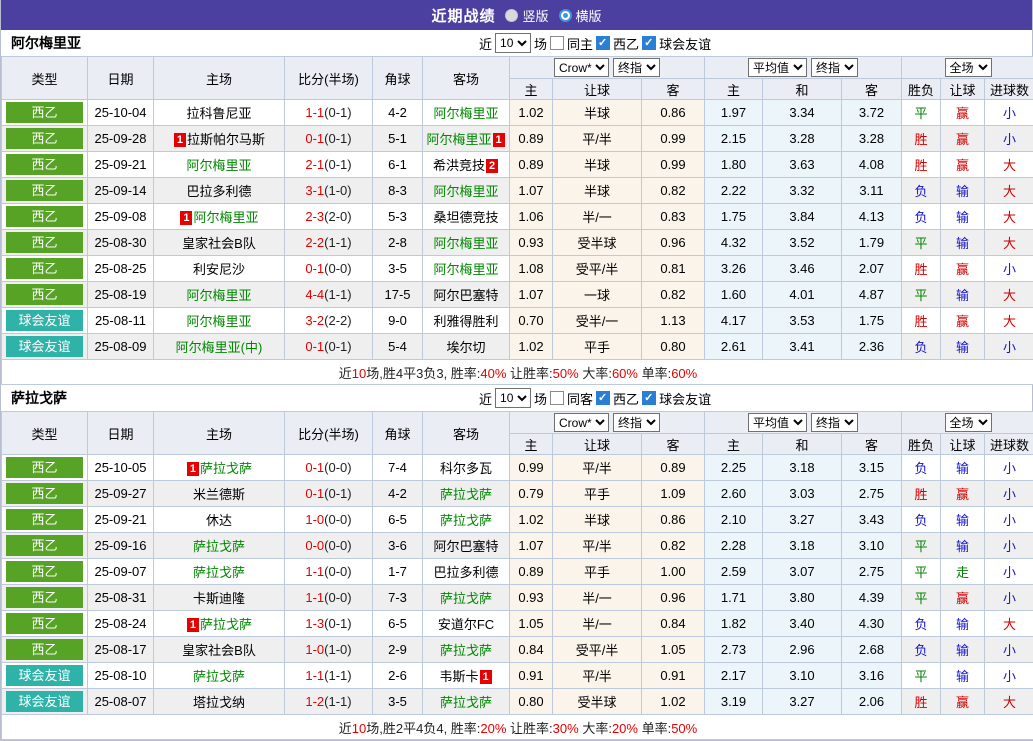 The image size is (1033, 741). What do you see at coordinates (580, 15) in the screenshot?
I see `layout-option-horizontal: 横版` at bounding box center [580, 15].